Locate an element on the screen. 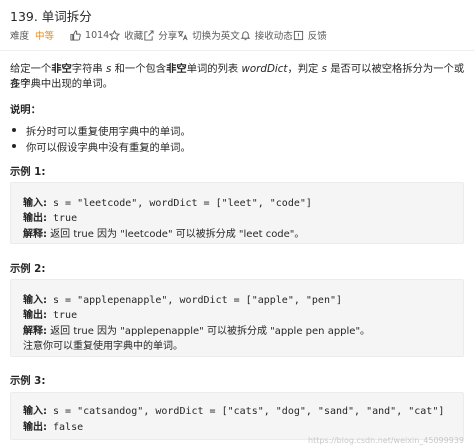 The height and width of the screenshot is (447, 474). favorite-button: 收藏 is located at coordinates (126, 35).